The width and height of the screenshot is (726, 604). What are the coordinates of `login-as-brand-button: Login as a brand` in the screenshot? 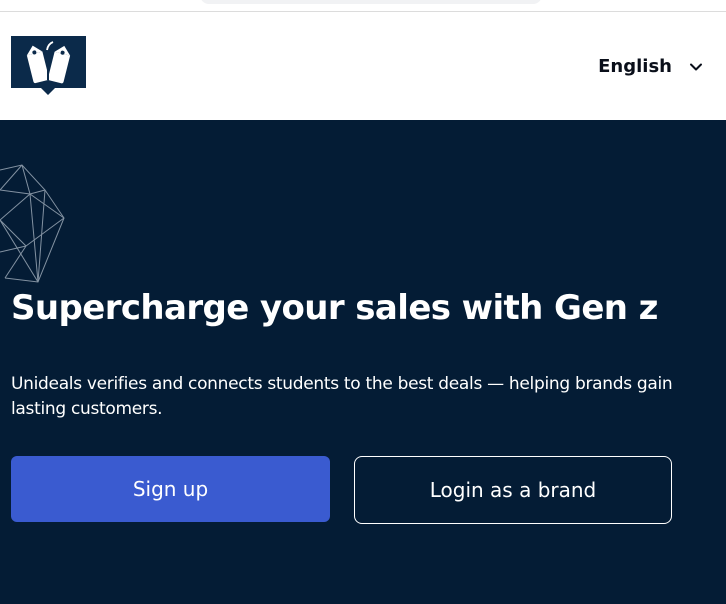 It's located at (513, 490).